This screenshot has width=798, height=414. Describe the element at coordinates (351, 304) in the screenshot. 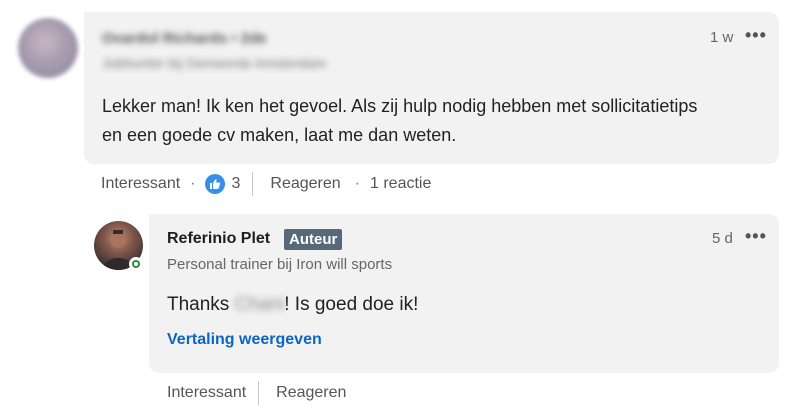

I see `reply-text-after: ! Is goed doe ik!` at that location.